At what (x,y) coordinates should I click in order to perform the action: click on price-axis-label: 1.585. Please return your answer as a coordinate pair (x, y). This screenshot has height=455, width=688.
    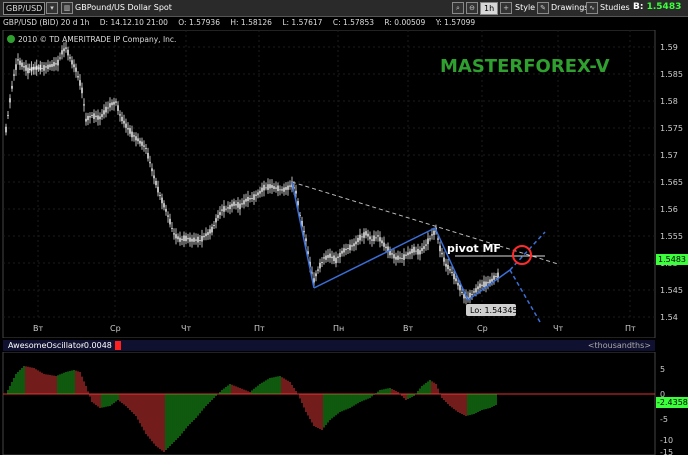
    Looking at the image, I should click on (671, 74).